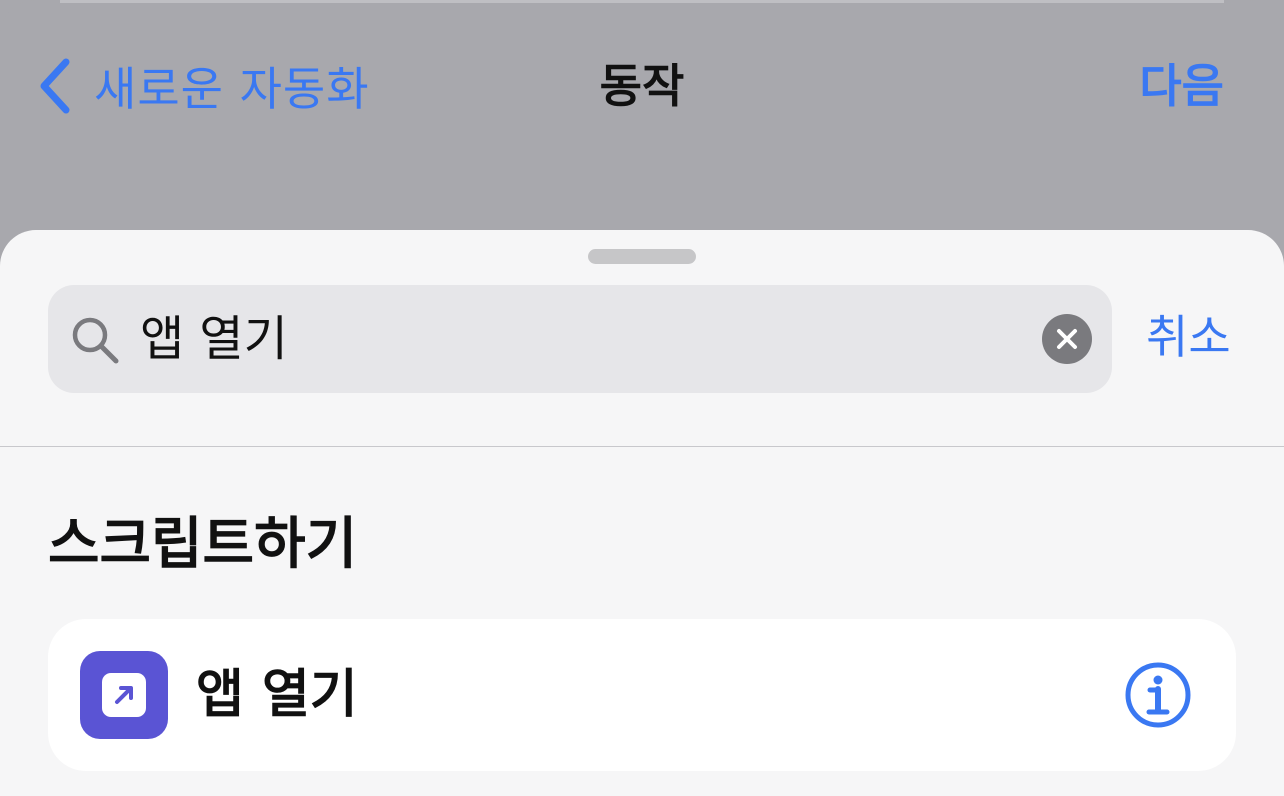 Image resolution: width=1284 pixels, height=796 pixels. Describe the element at coordinates (642, 446) in the screenshot. I see `divider` at that location.